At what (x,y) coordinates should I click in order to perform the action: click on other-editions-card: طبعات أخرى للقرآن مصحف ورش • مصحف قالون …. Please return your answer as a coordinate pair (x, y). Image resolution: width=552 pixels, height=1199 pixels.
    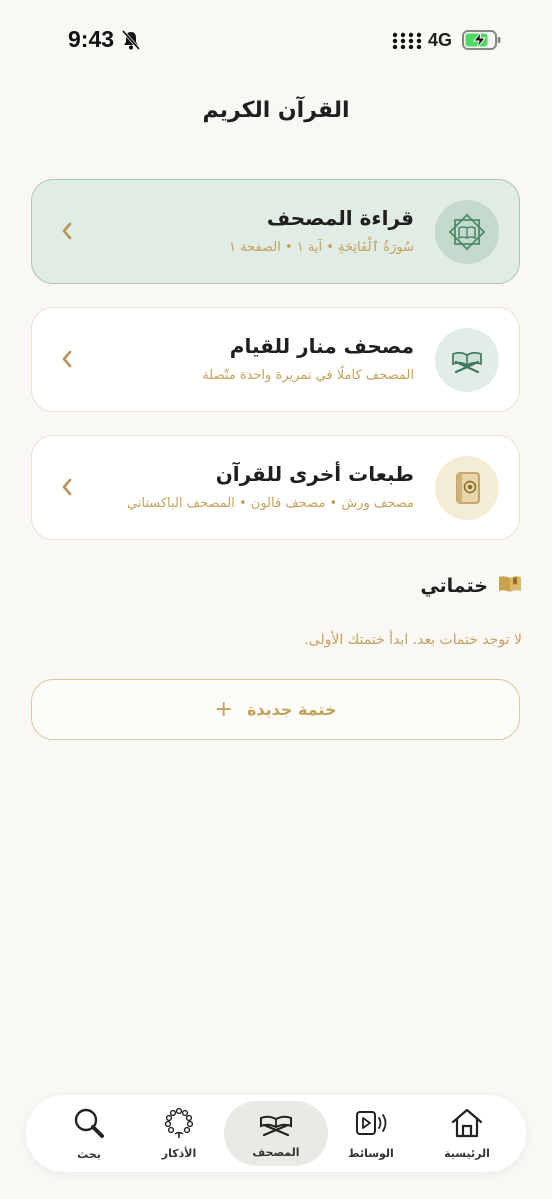
    Looking at the image, I should click on (275, 487).